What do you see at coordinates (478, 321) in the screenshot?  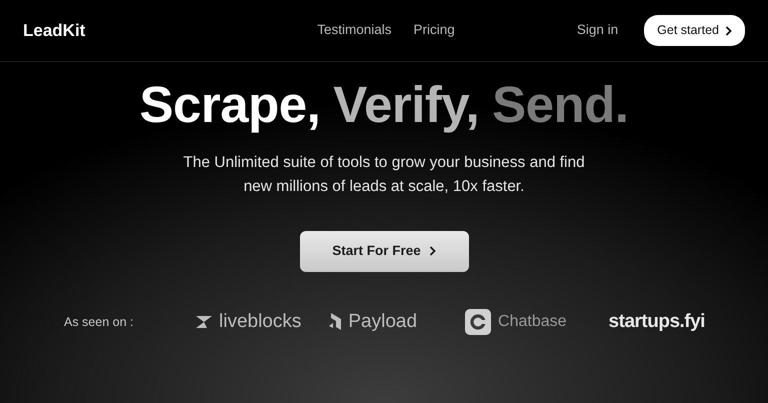 I see `chat-logo-icon` at bounding box center [478, 321].